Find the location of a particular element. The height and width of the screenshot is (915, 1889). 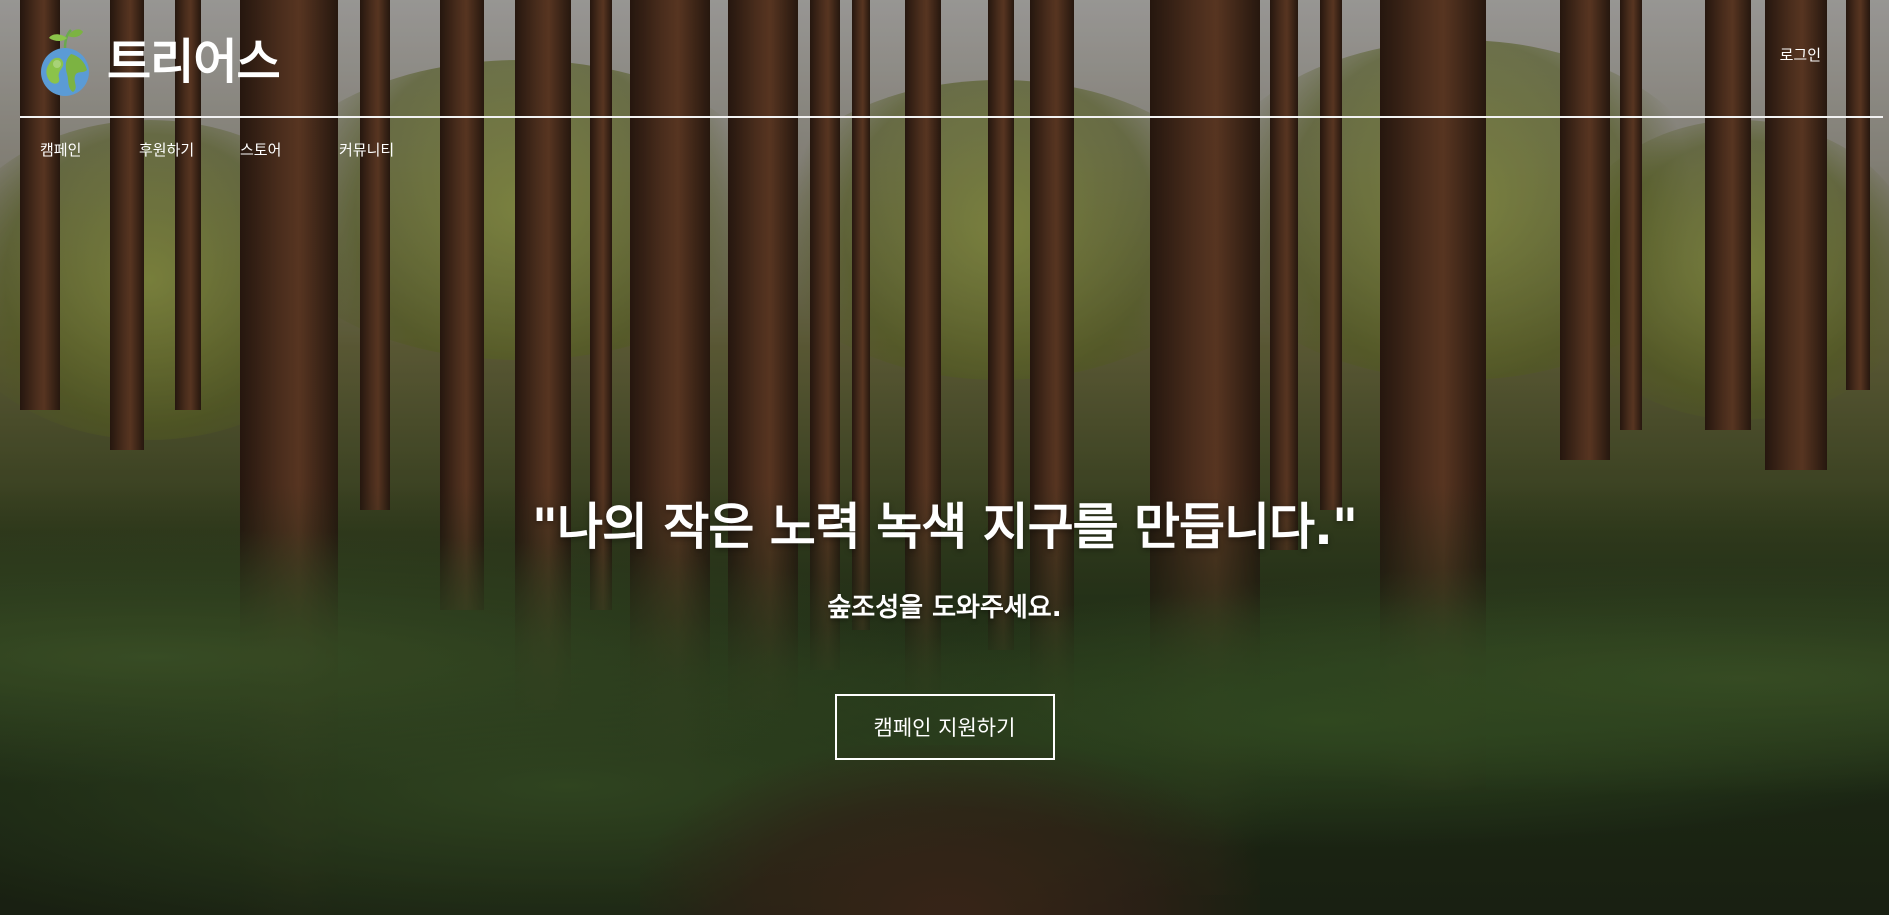

header-divider is located at coordinates (951, 117).